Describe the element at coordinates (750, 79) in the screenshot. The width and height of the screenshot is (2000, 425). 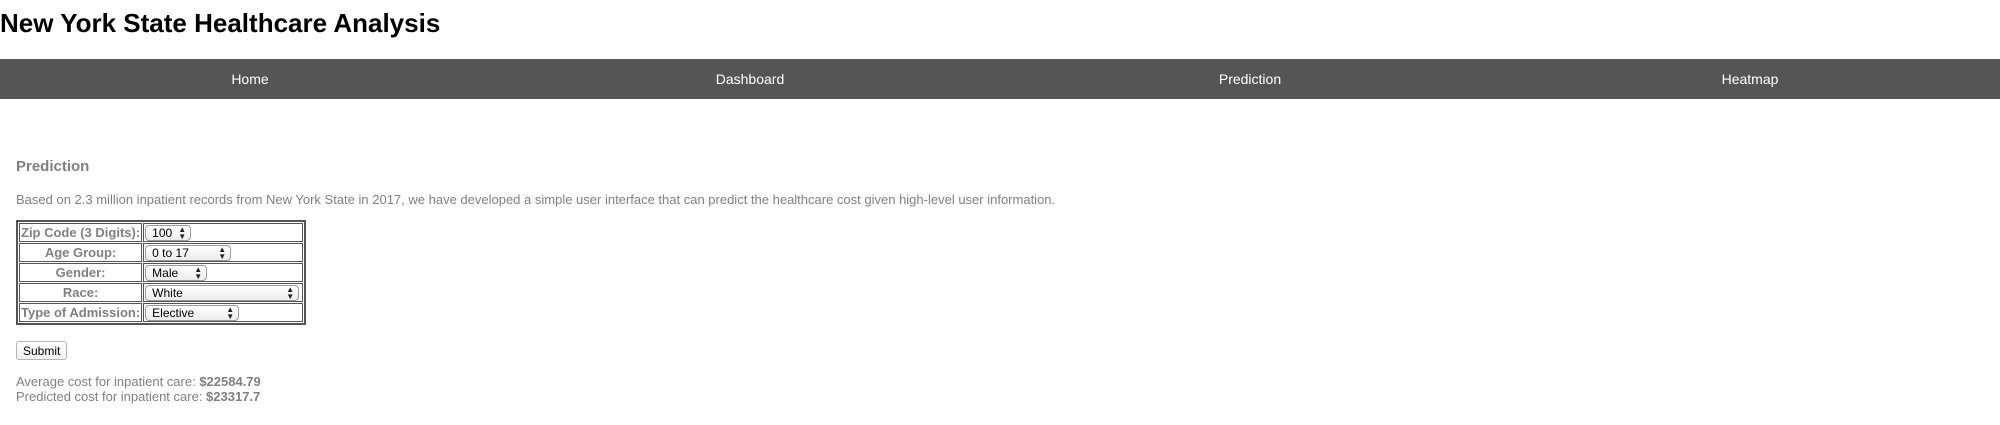
I see `nav-item-dashboard: Dashboard` at that location.